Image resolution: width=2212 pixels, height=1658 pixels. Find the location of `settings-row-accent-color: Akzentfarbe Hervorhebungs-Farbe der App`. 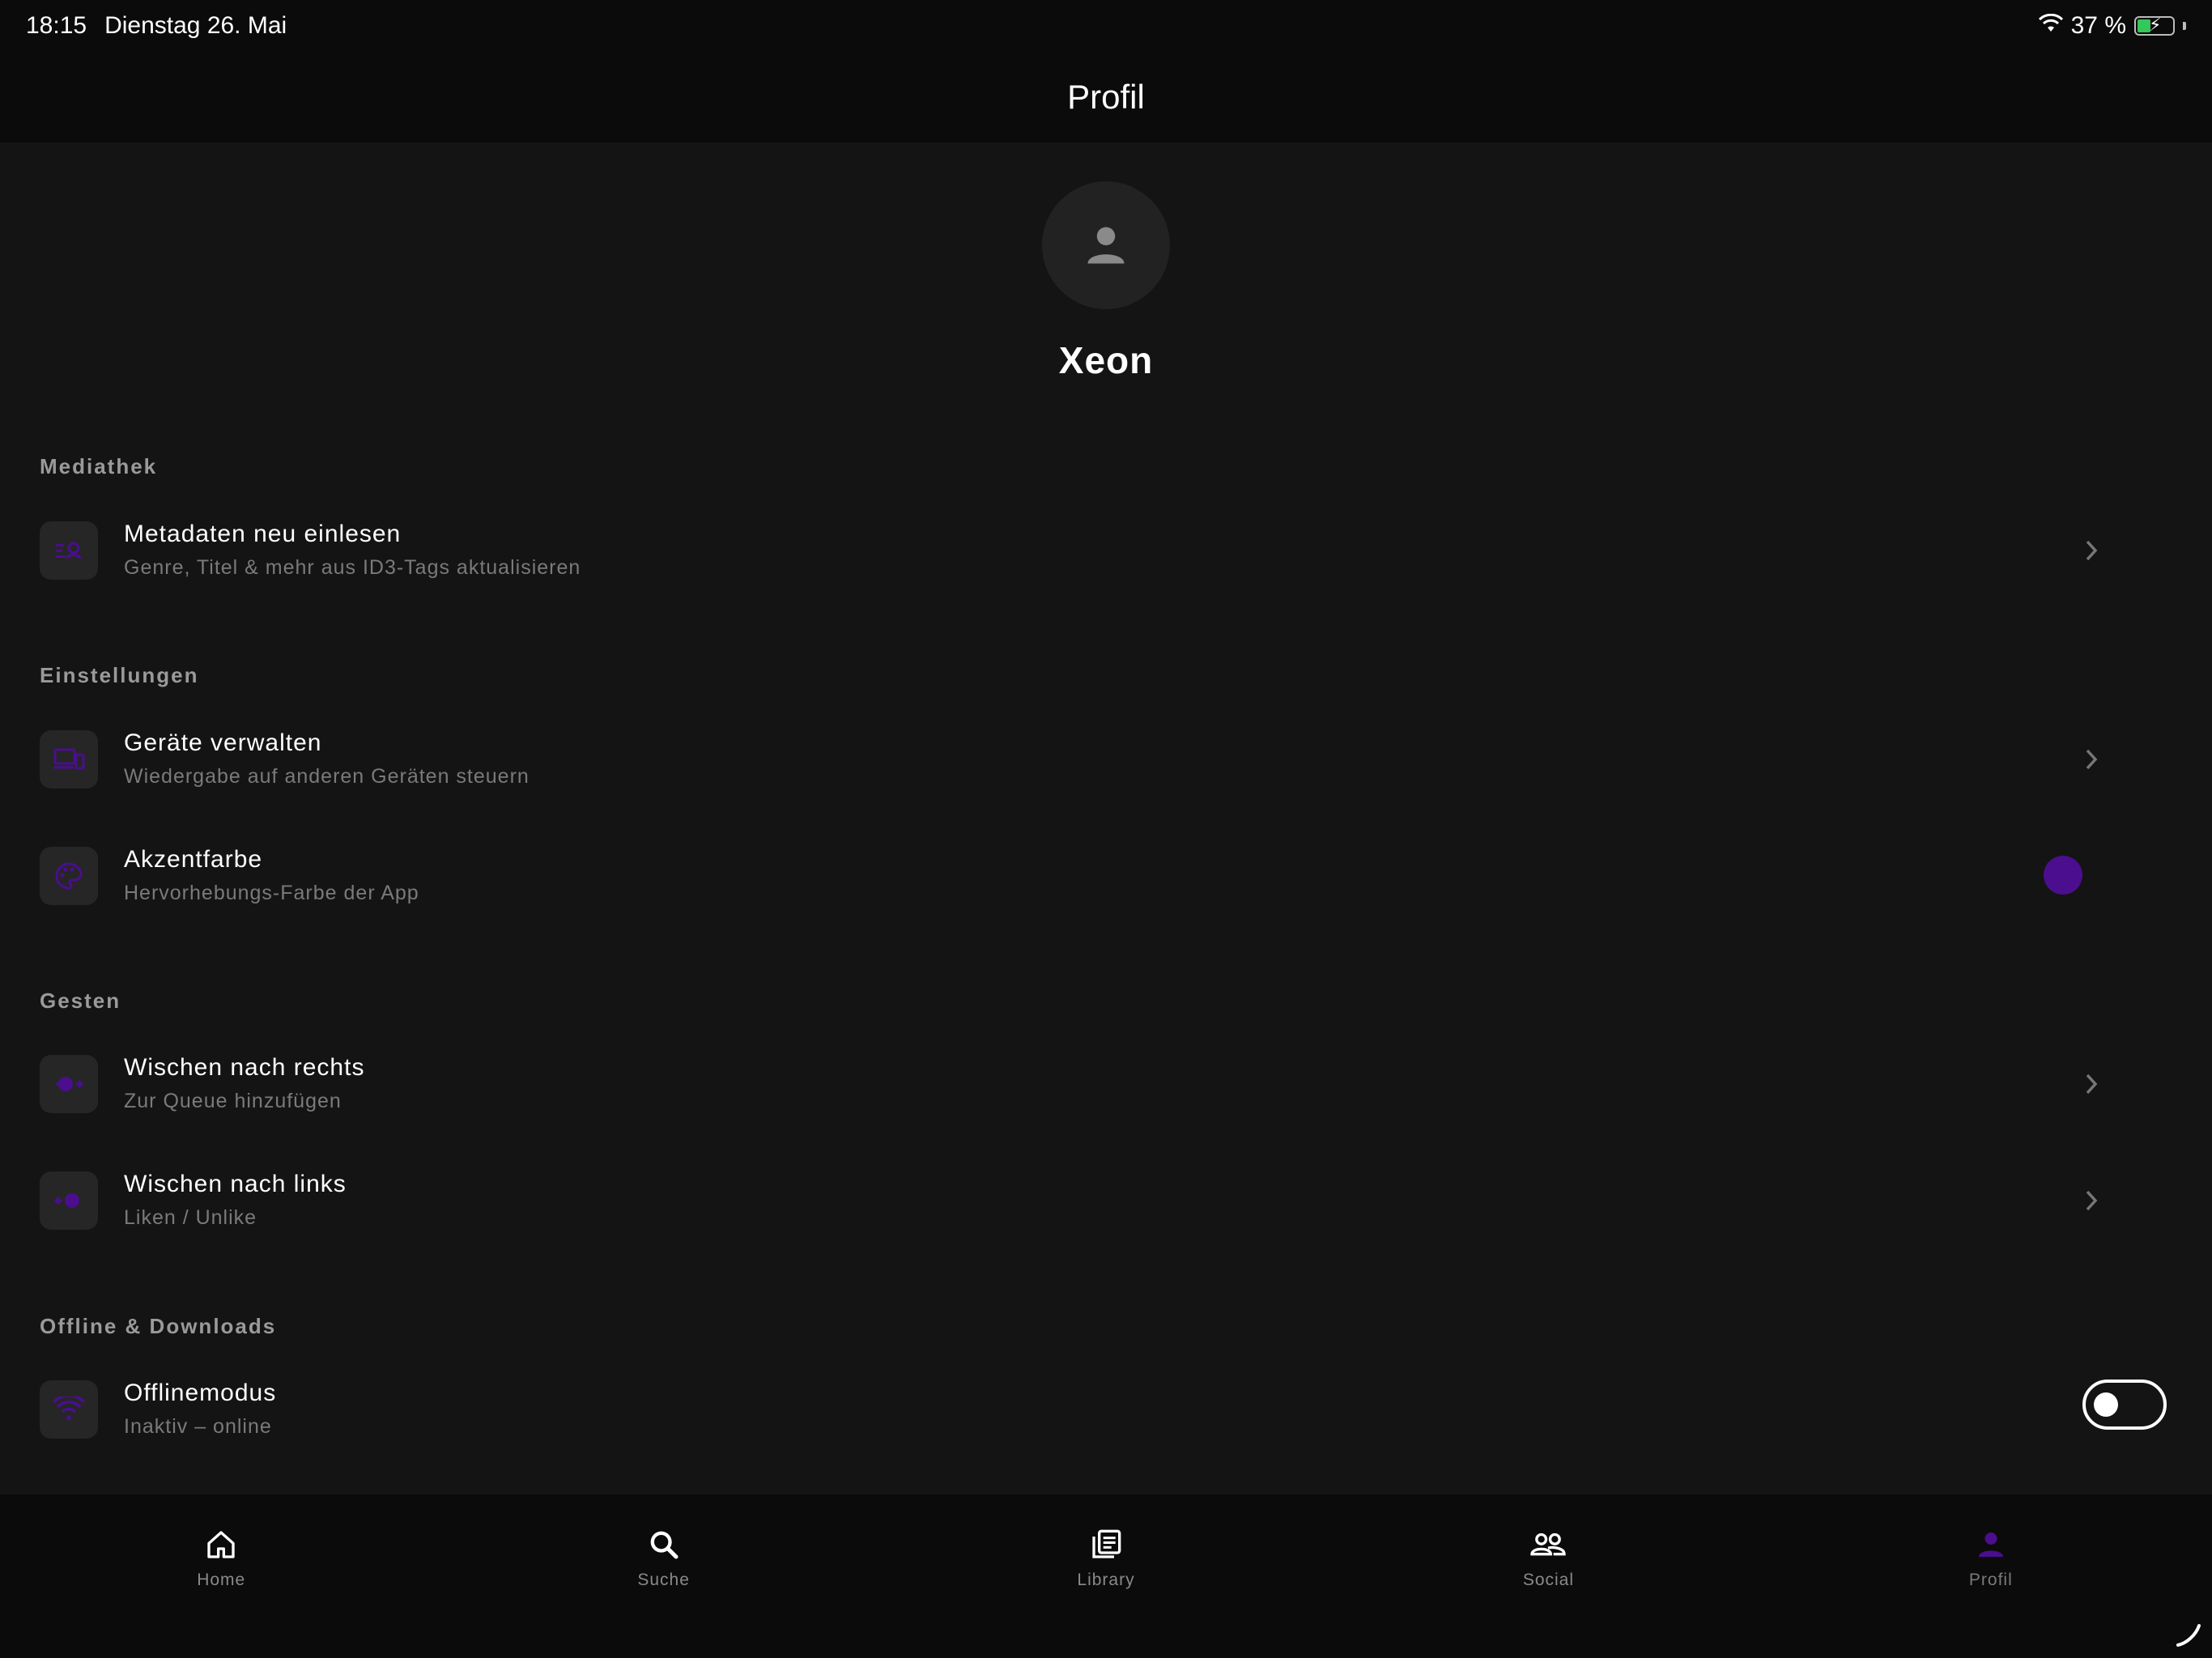

settings-row-accent-color: Akzentfarbe Hervorhebungs-Farbe der App is located at coordinates (1106, 876).